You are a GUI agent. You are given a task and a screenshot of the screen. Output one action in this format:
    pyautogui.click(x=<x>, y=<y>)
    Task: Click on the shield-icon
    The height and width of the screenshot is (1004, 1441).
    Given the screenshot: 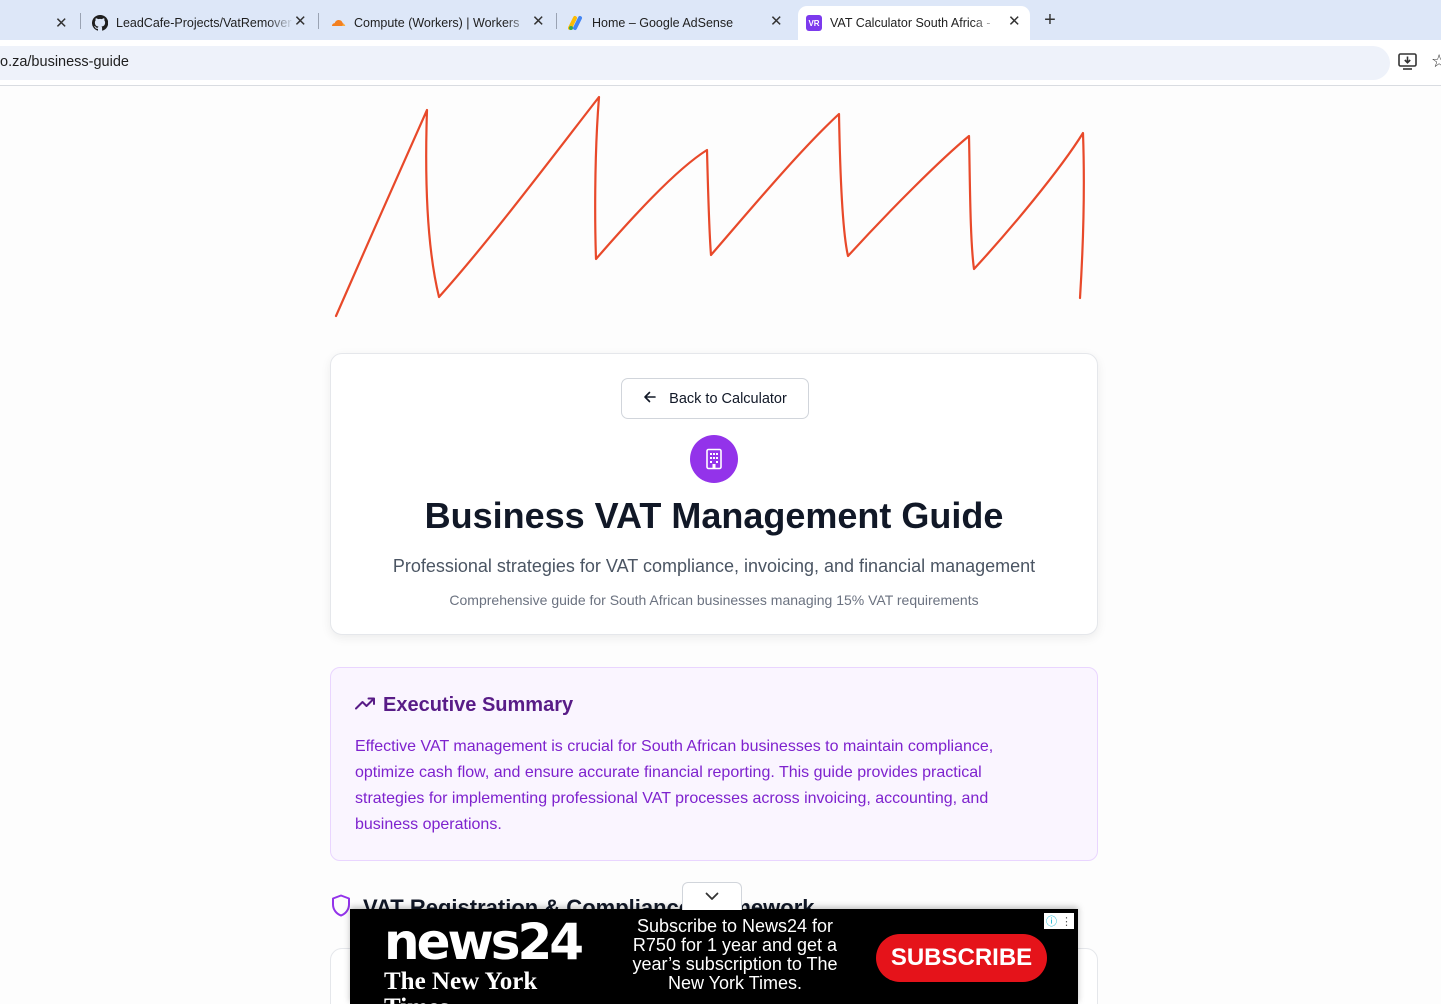 What is the action you would take?
    pyautogui.click(x=341, y=908)
    